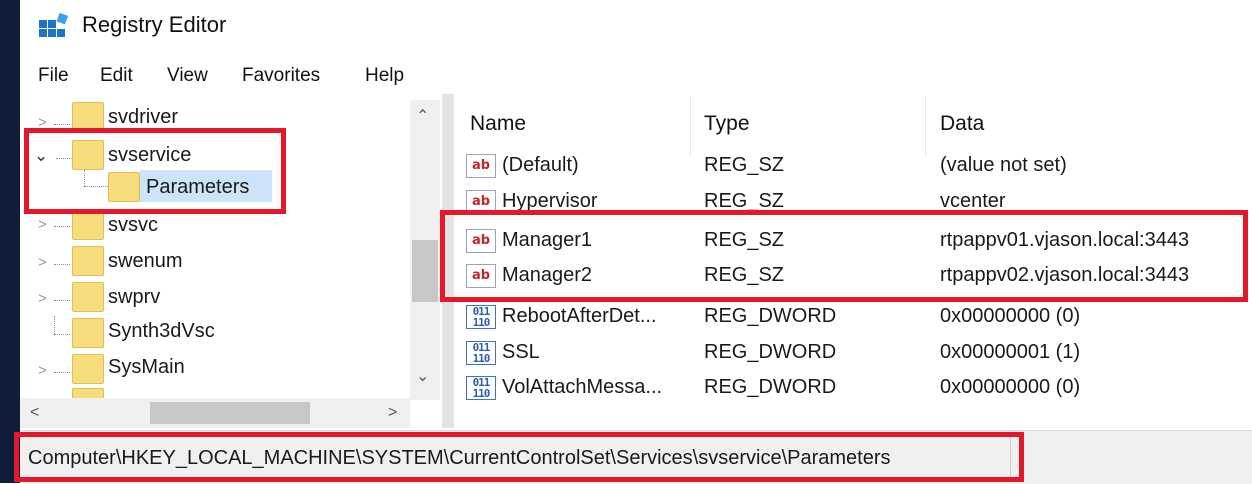  Describe the element at coordinates (34, 413) in the screenshot. I see `scroll-left-icon: <` at that location.